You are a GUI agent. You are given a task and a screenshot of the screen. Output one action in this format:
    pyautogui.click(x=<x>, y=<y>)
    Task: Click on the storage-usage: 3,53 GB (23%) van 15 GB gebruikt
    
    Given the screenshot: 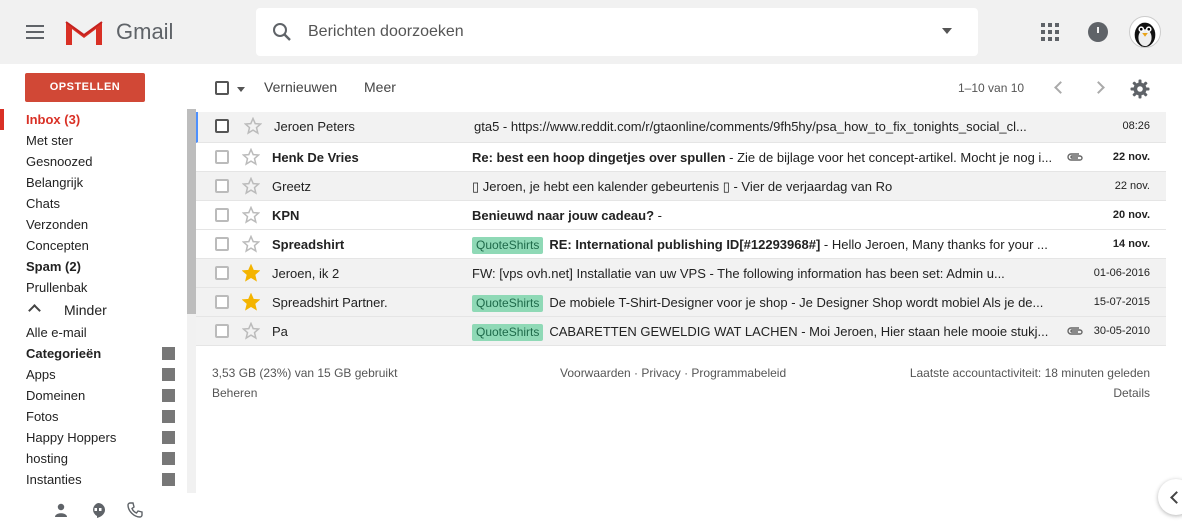 What is the action you would take?
    pyautogui.click(x=305, y=373)
    